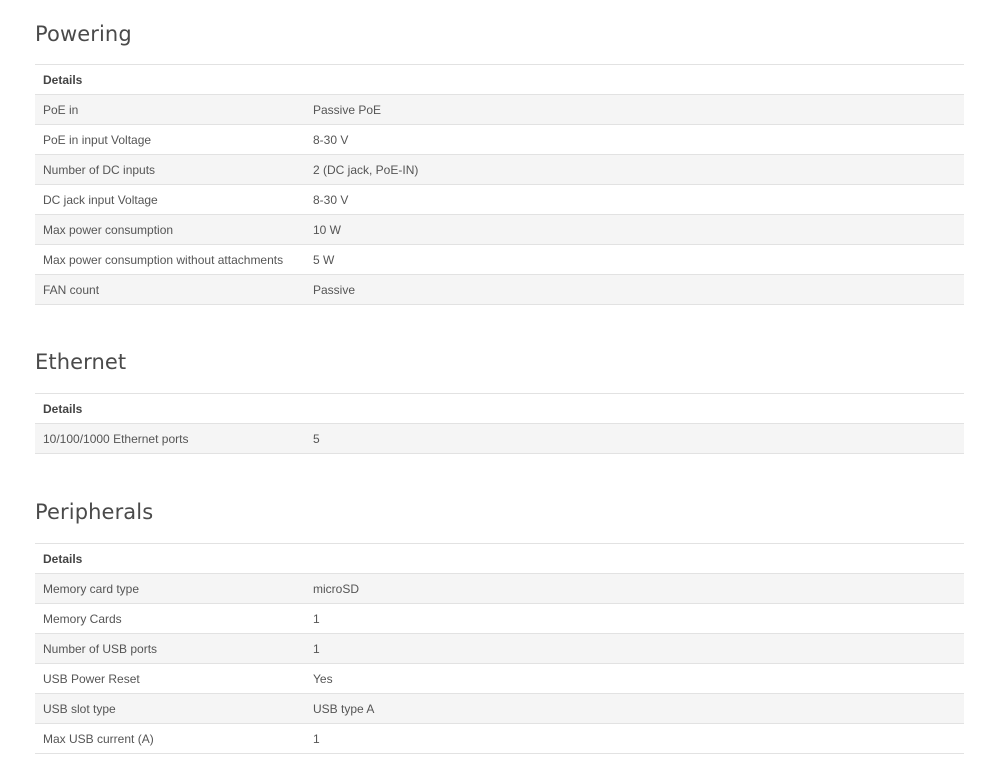 Image resolution: width=1000 pixels, height=781 pixels. Describe the element at coordinates (170, 109) in the screenshot. I see `row-label: PoE in` at that location.